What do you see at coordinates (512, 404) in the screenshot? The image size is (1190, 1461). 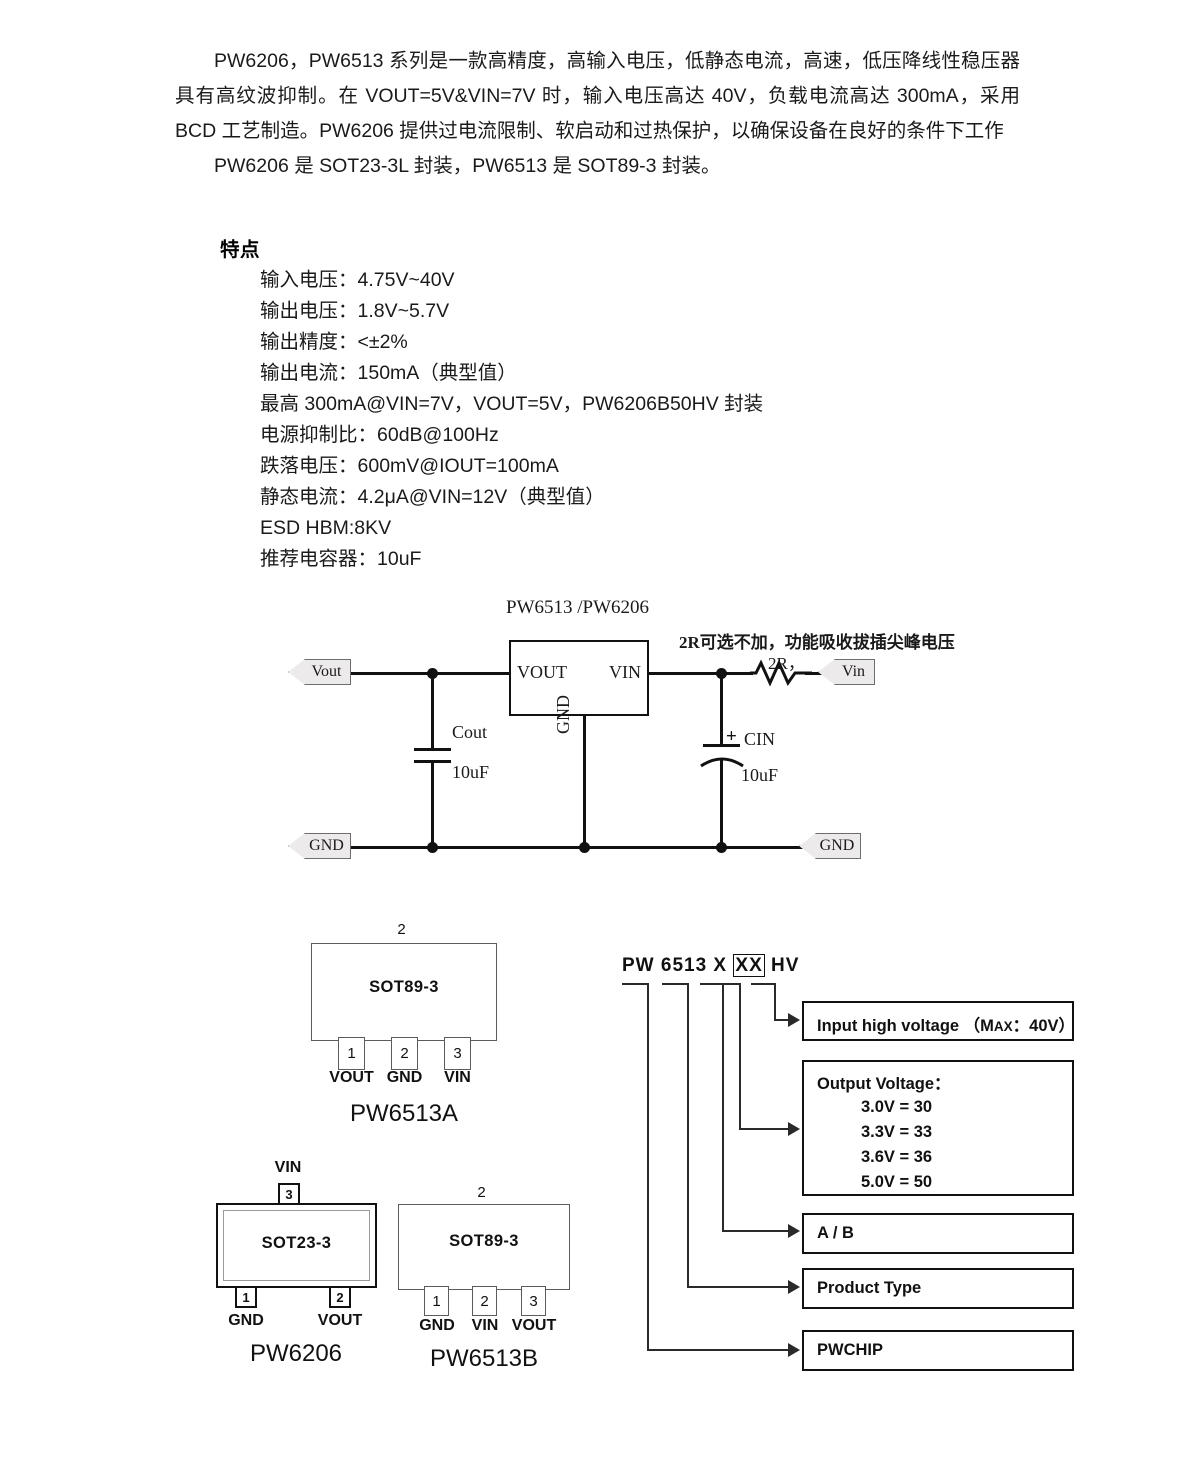 I see `feature-item: 最高 300mA@VIN=7V，VOUT=5V，PW6206B50HV 封装` at bounding box center [512, 404].